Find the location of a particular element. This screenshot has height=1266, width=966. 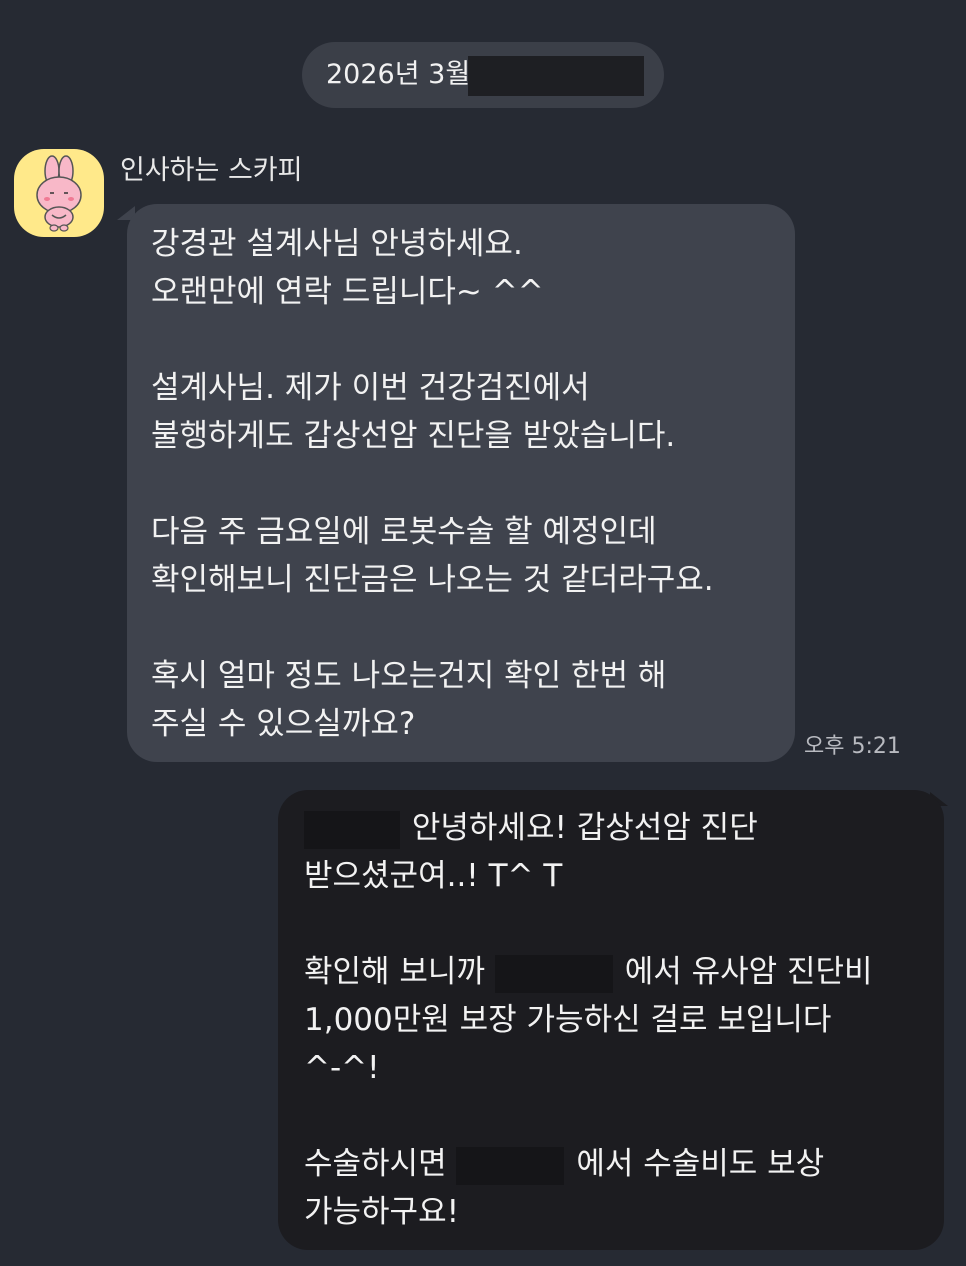

date-divider: 2026년 3월 is located at coordinates (483, 75).